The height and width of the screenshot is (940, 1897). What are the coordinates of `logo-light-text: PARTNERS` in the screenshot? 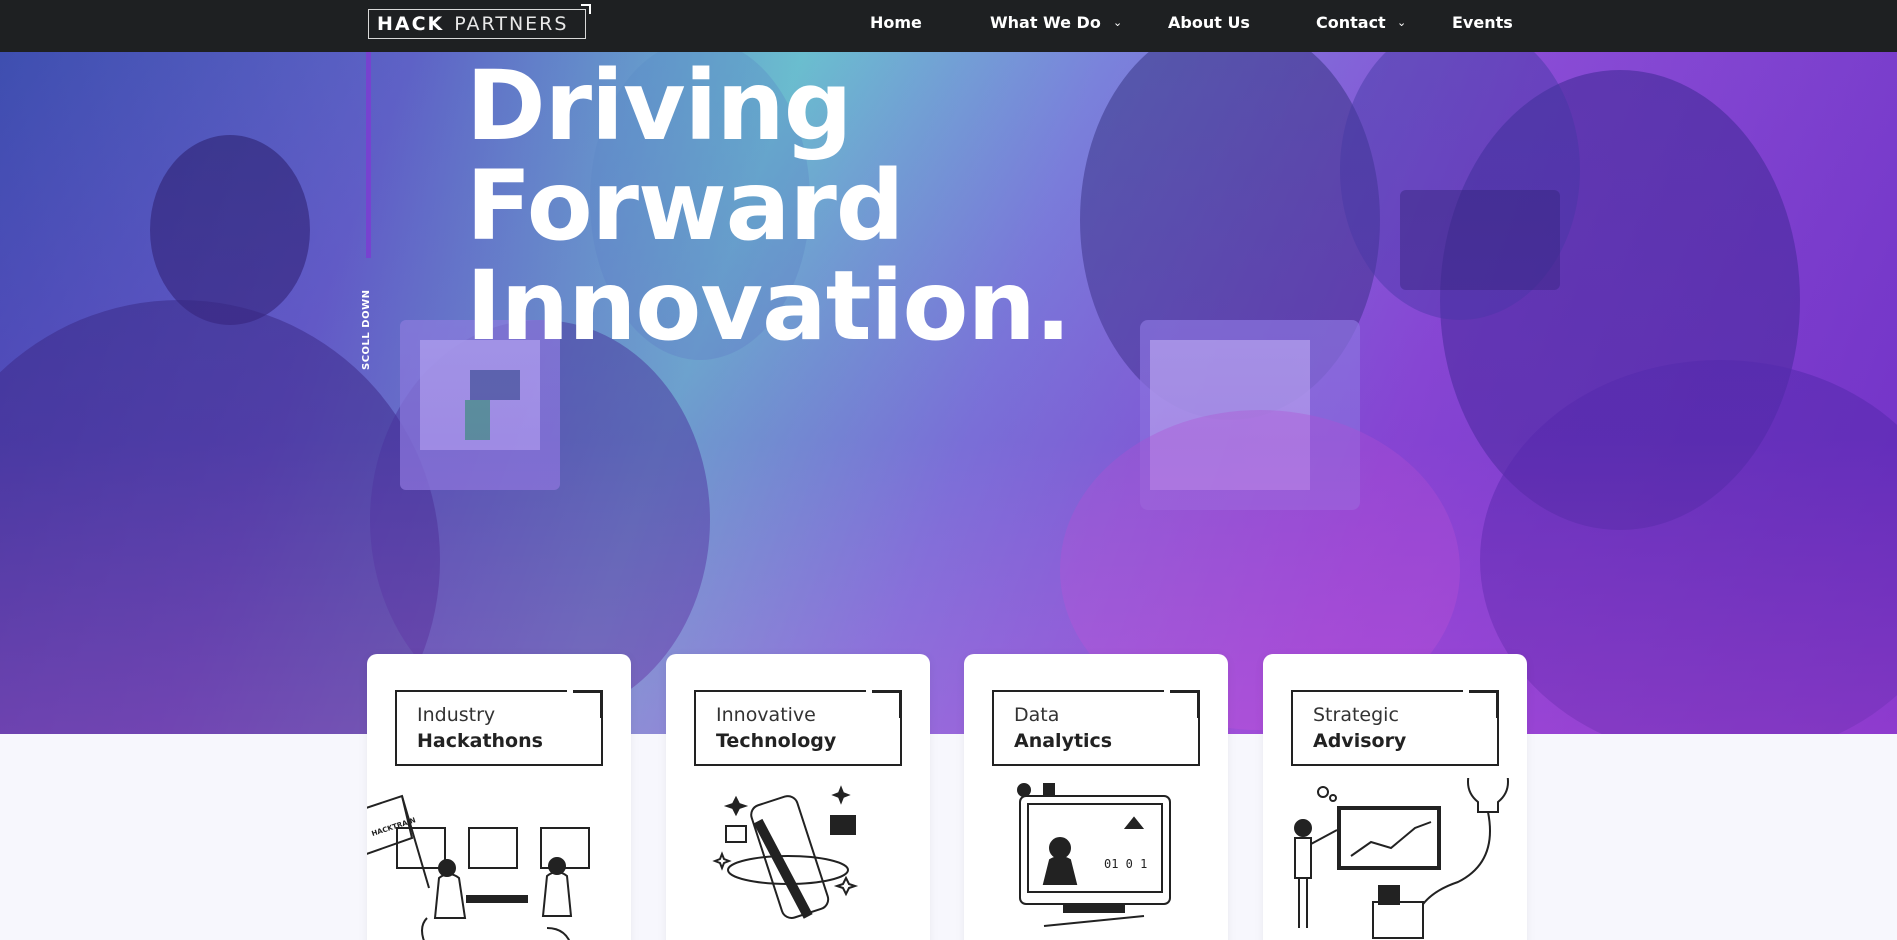 It's located at (511, 24).